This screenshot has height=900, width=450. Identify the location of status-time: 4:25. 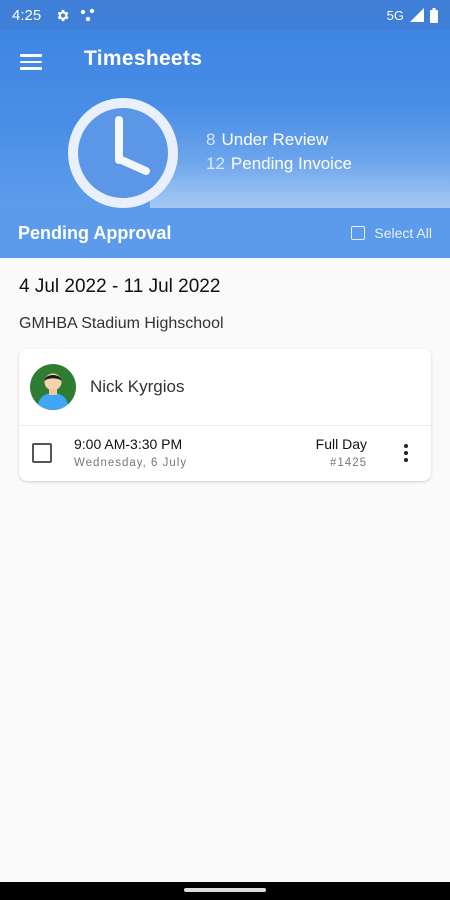
(27, 15).